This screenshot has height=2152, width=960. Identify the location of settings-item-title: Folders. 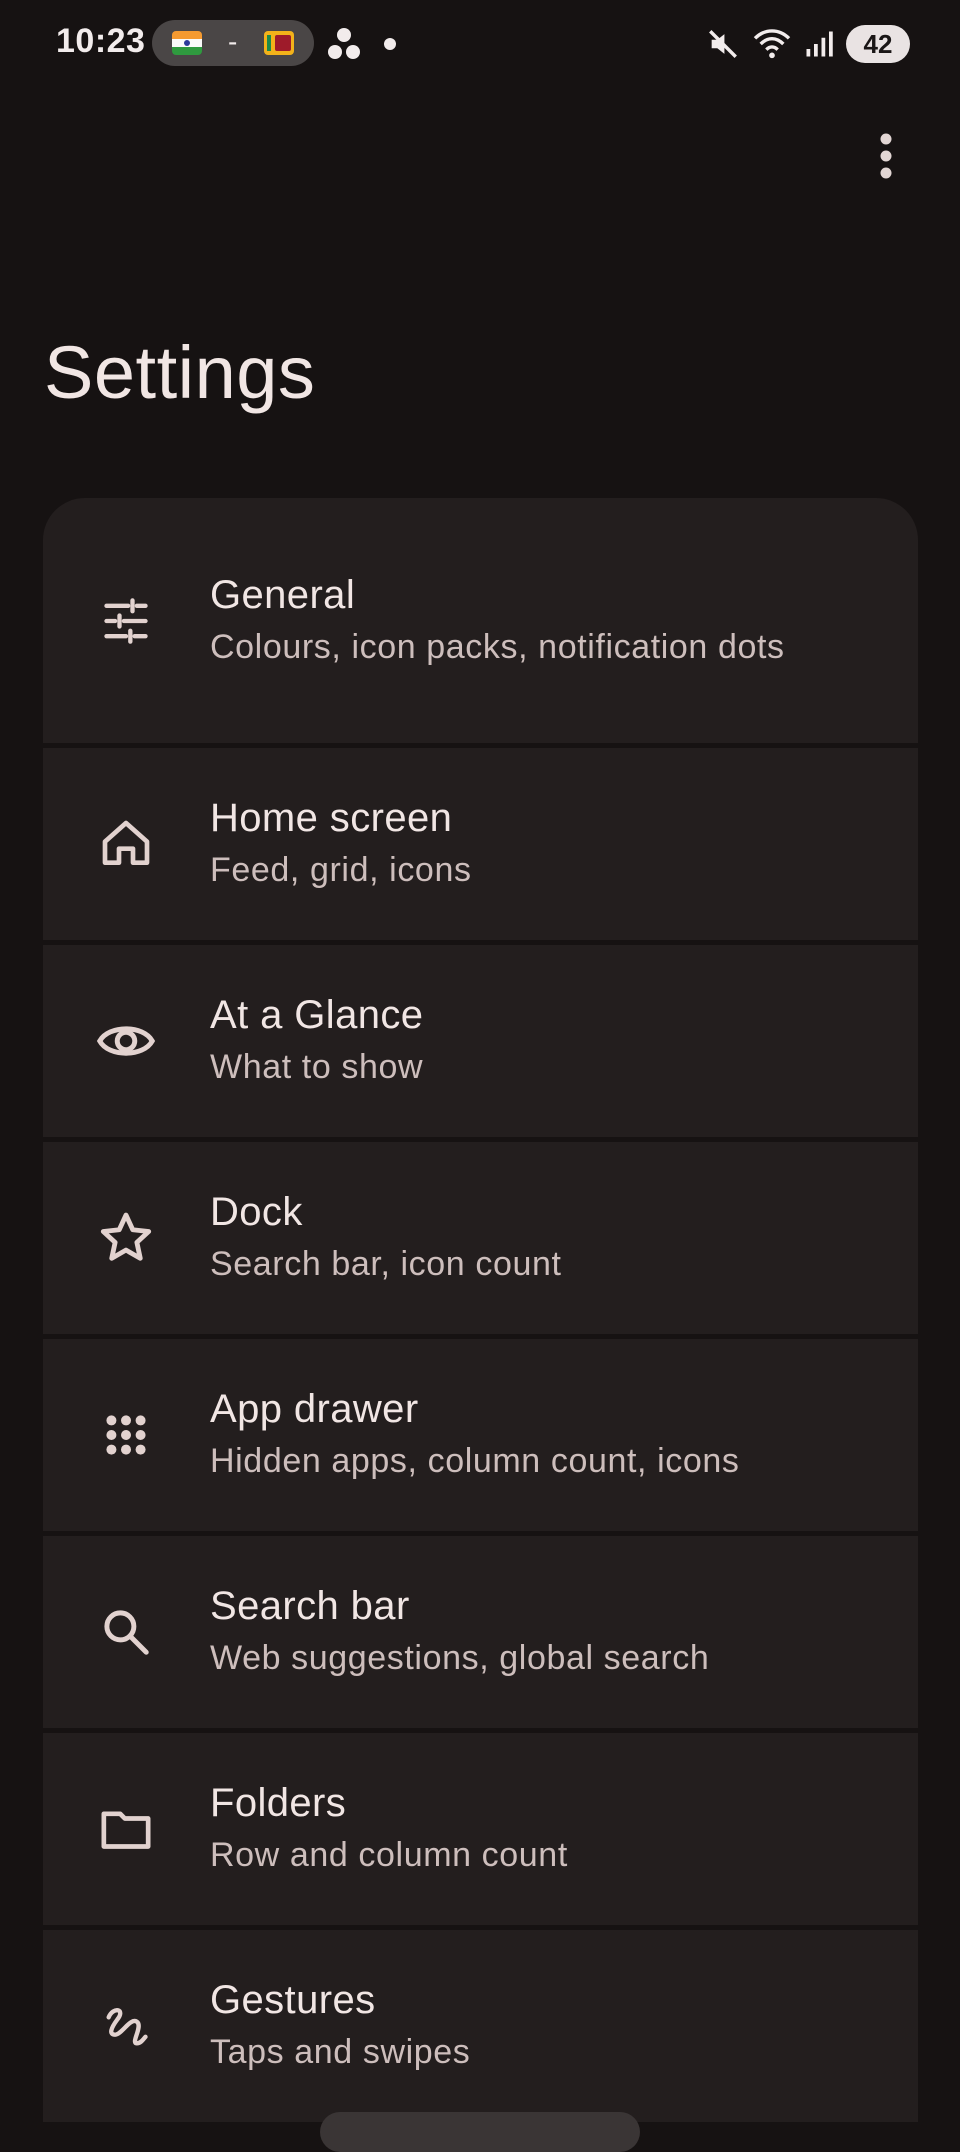
(278, 1803).